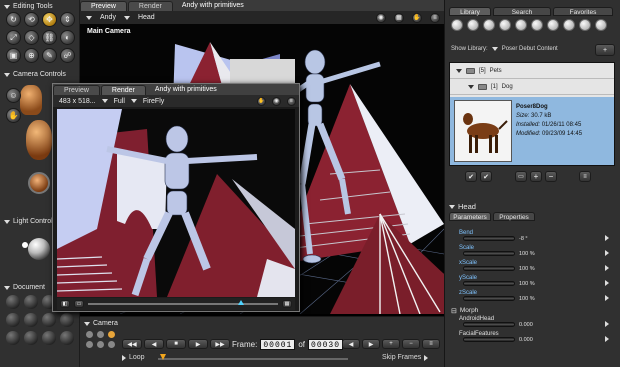 Image resolution: width=620 pixels, height=367 pixels. What do you see at coordinates (154, 344) in the screenshot?
I see `play-back-button: ◀` at bounding box center [154, 344].